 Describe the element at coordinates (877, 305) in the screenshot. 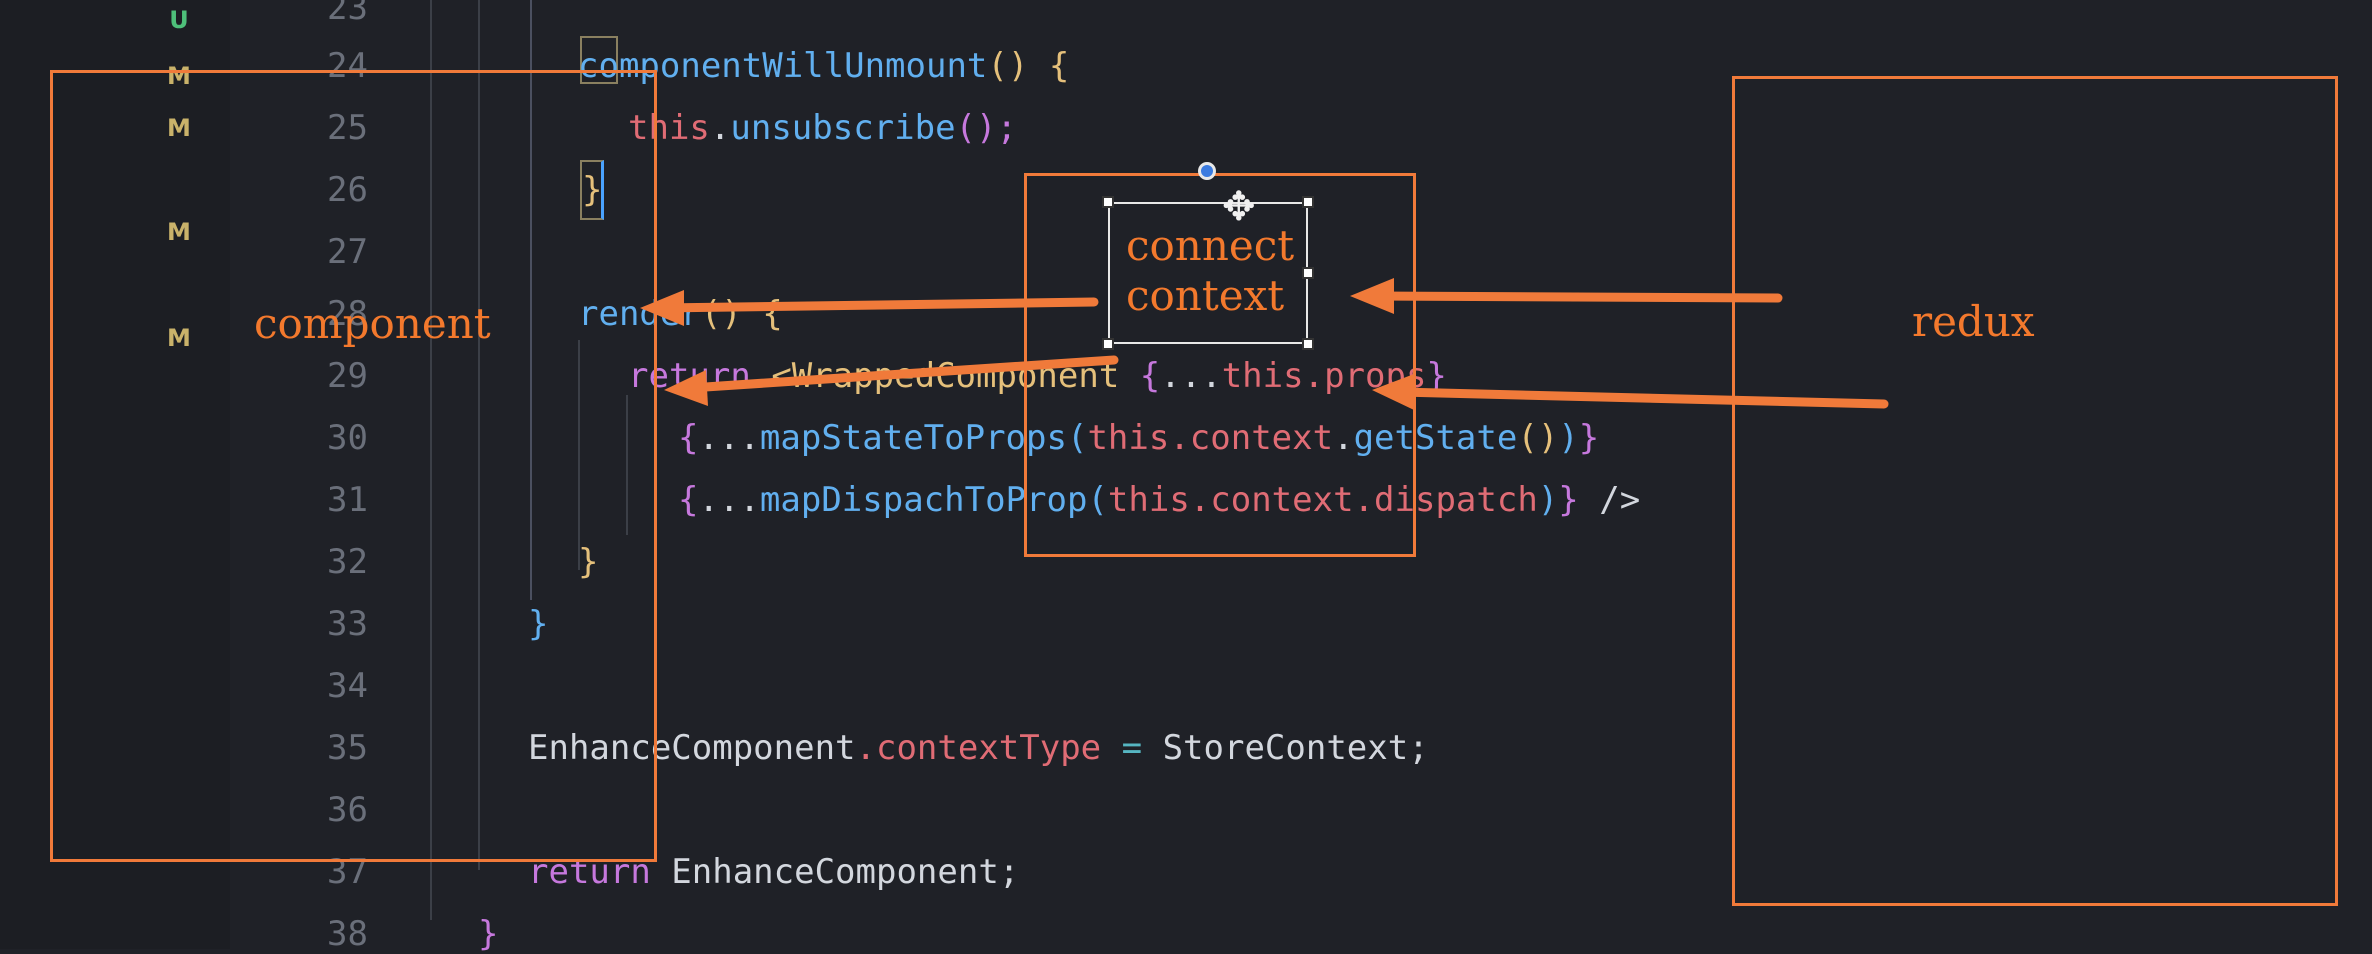

I see `arrow-connect-to-render` at that location.